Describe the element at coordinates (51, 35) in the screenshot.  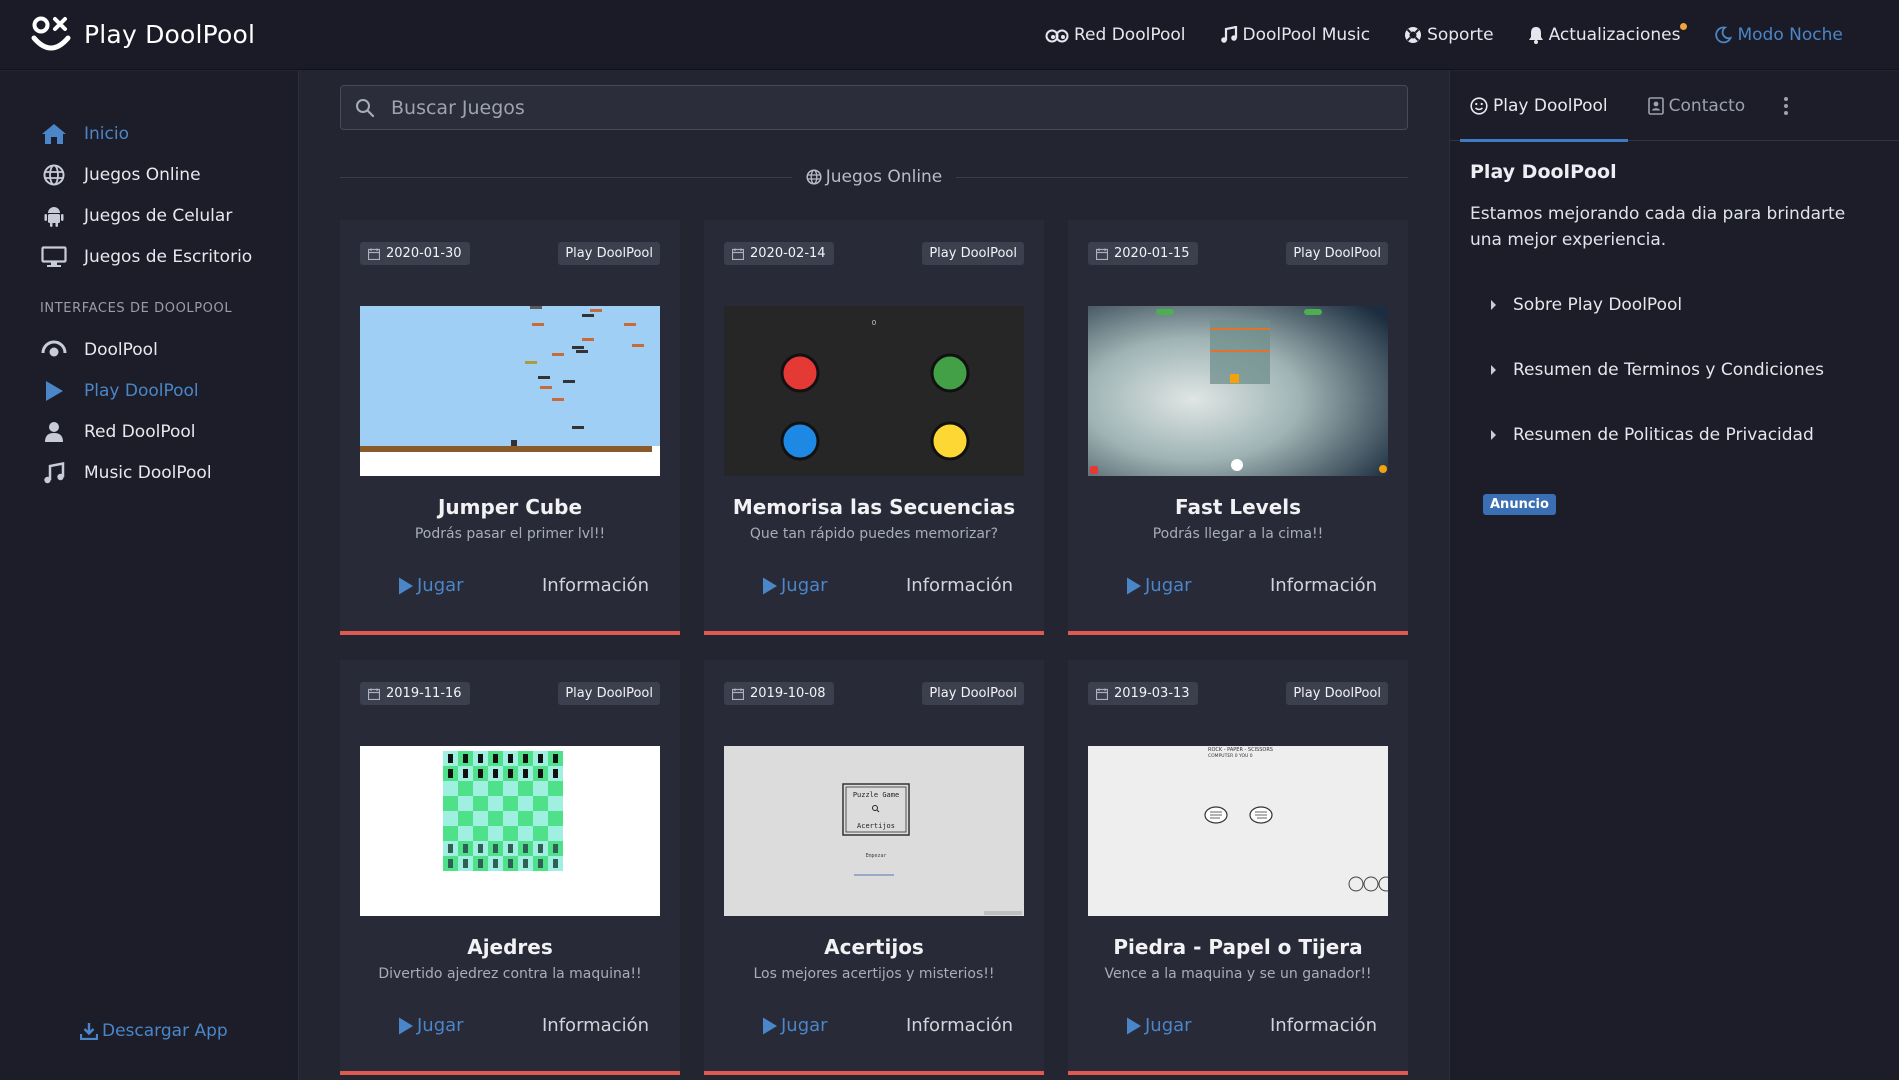
I see `doolpool-logo-icon` at that location.